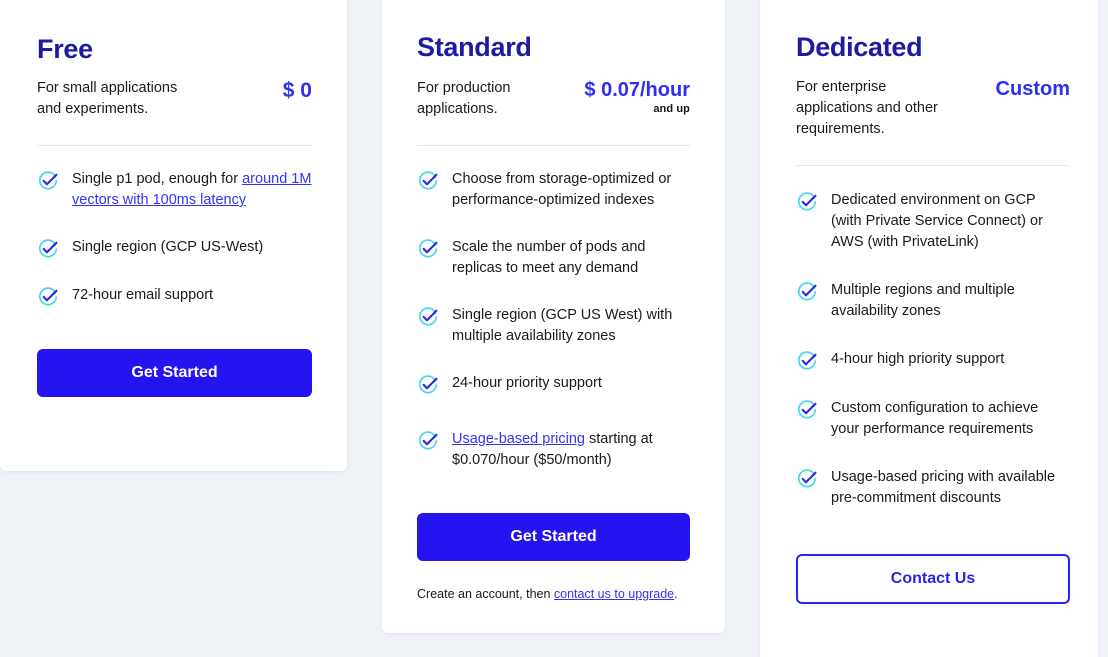 Image resolution: width=1108 pixels, height=657 pixels. I want to click on plan-price-block: Custom, so click(1033, 89).